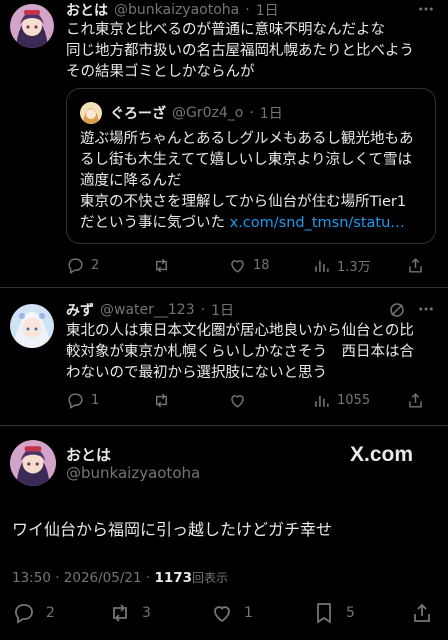 This screenshot has width=448, height=640. I want to click on bookmark-icon, so click(324, 613).